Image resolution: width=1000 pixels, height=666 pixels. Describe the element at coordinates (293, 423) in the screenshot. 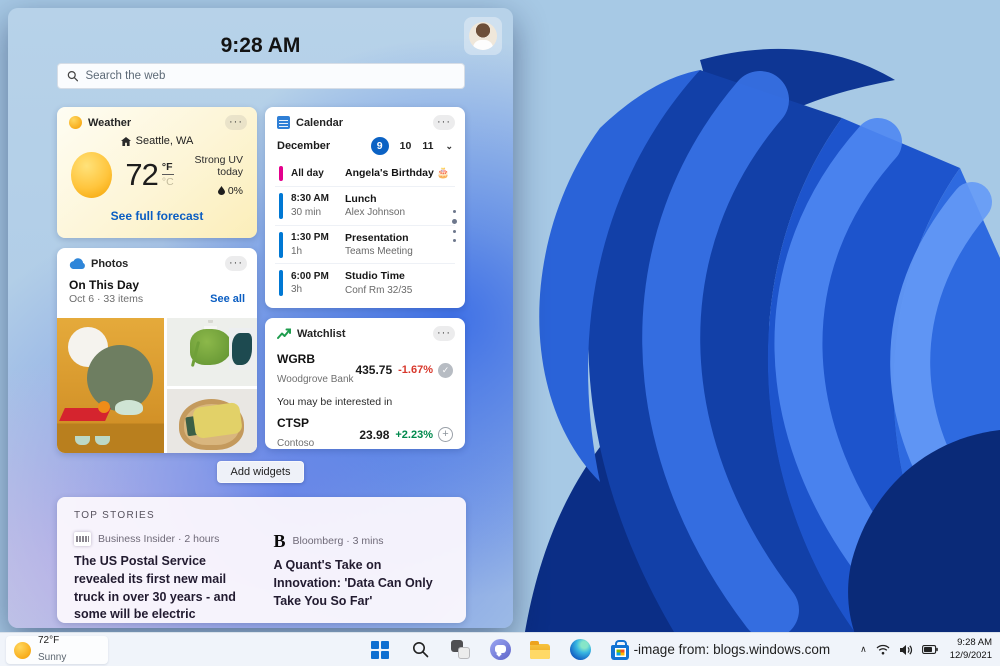

I see `stock-symbol: CTSP` at that location.